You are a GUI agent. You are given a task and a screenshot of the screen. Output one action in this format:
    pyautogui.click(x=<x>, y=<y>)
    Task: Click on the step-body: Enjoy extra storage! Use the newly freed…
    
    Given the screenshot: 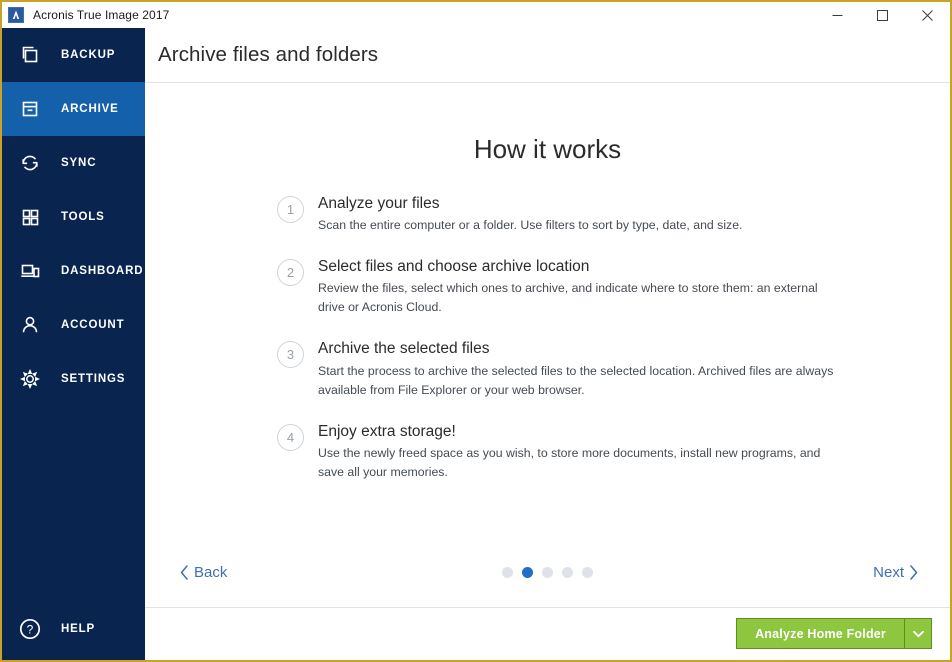 What is the action you would take?
    pyautogui.click(x=578, y=452)
    